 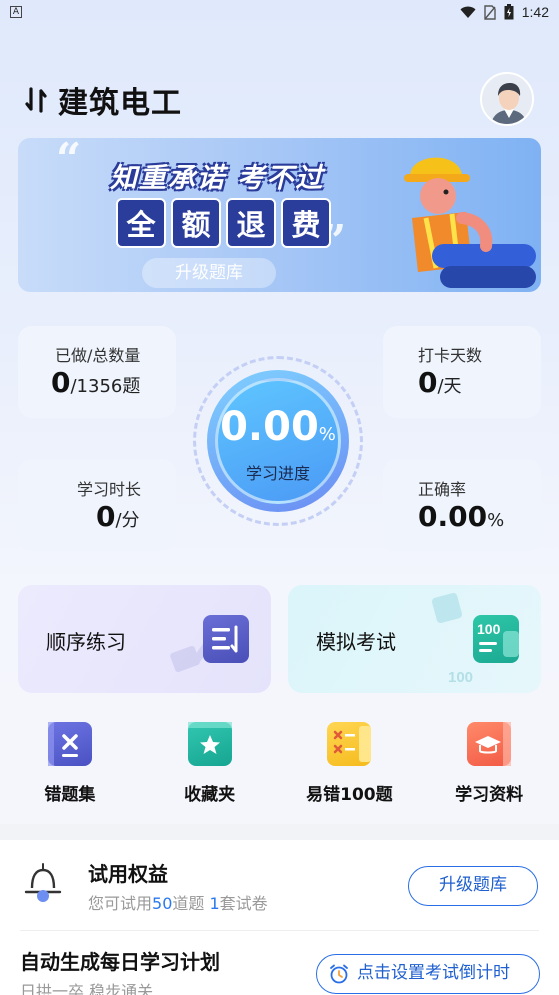 What do you see at coordinates (468, 12) in the screenshot?
I see `wifi-icon` at bounding box center [468, 12].